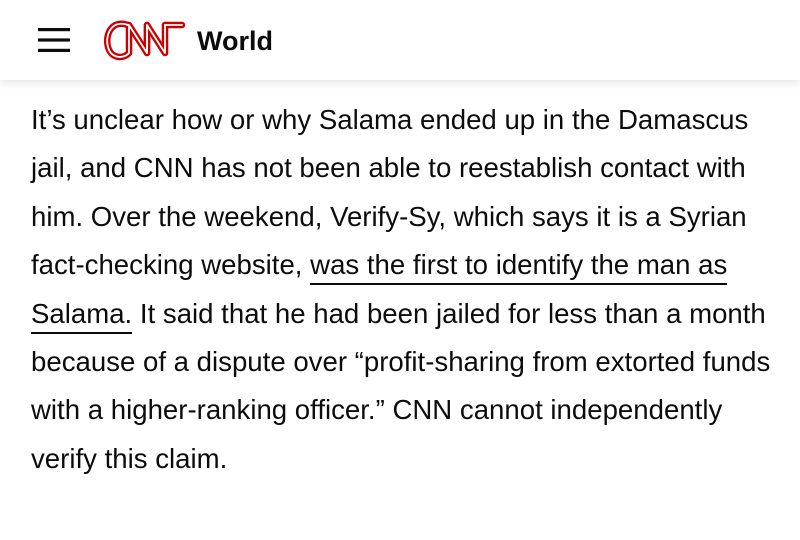  I want to click on site-header: World, so click(400, 40).